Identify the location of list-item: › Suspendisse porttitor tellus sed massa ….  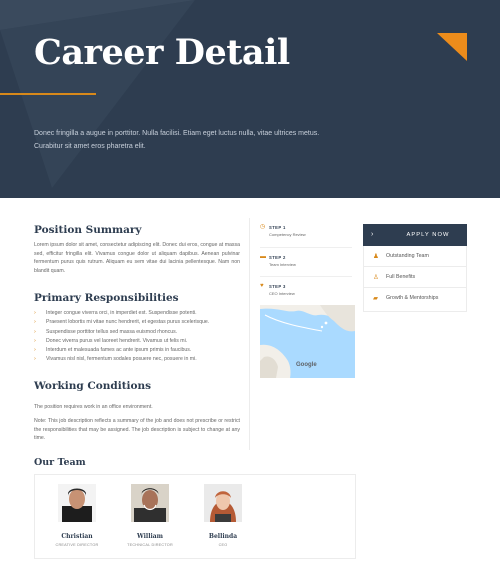
(139, 332).